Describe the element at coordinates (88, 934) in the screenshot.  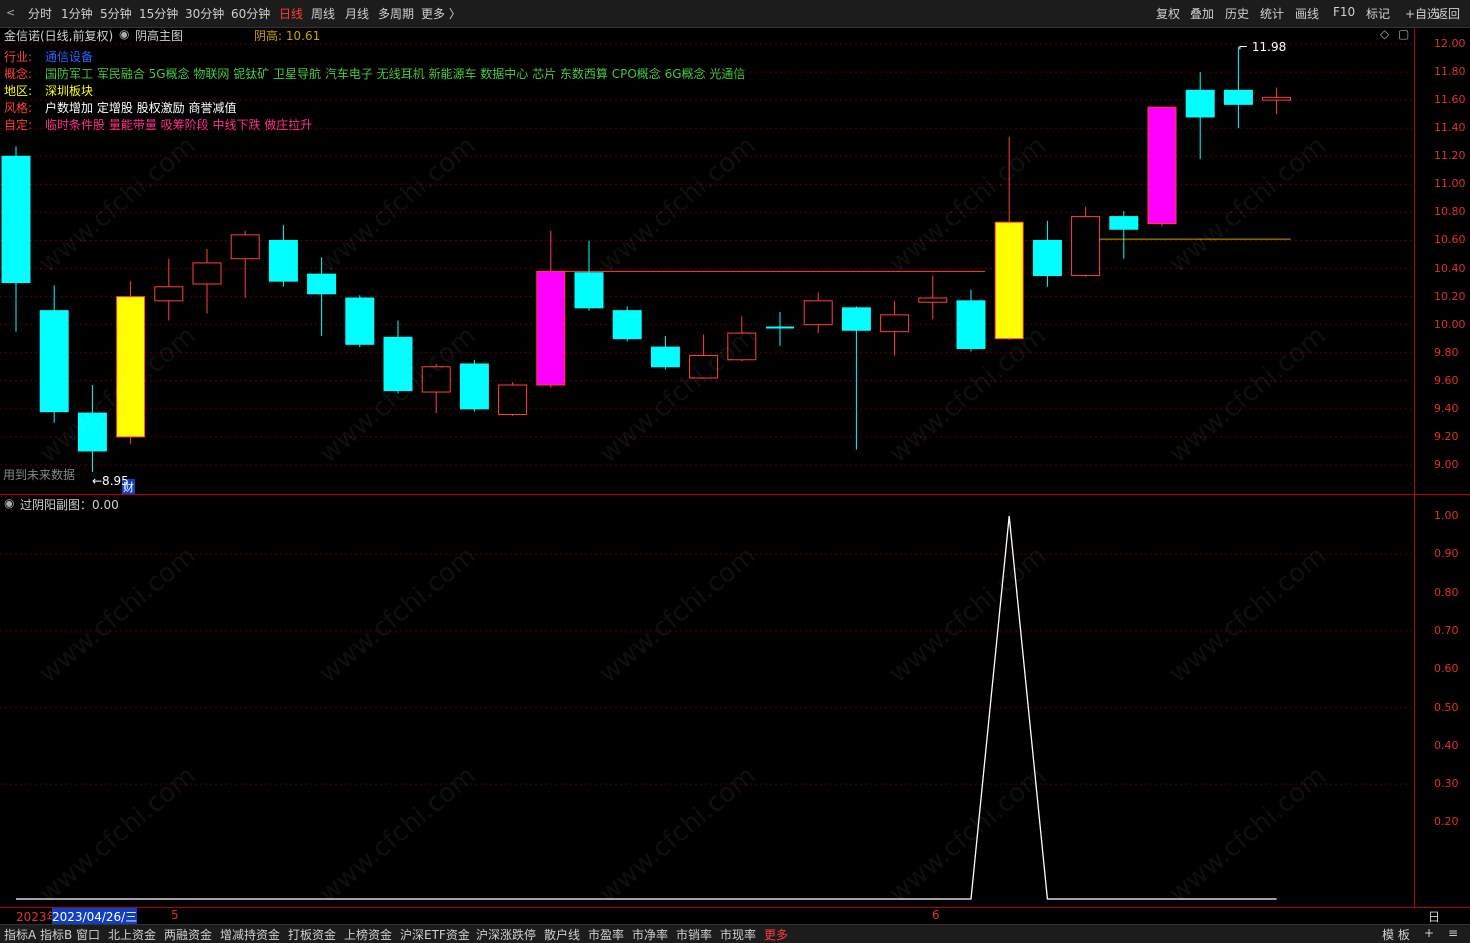
I see `bottom-tab: 窗口` at that location.